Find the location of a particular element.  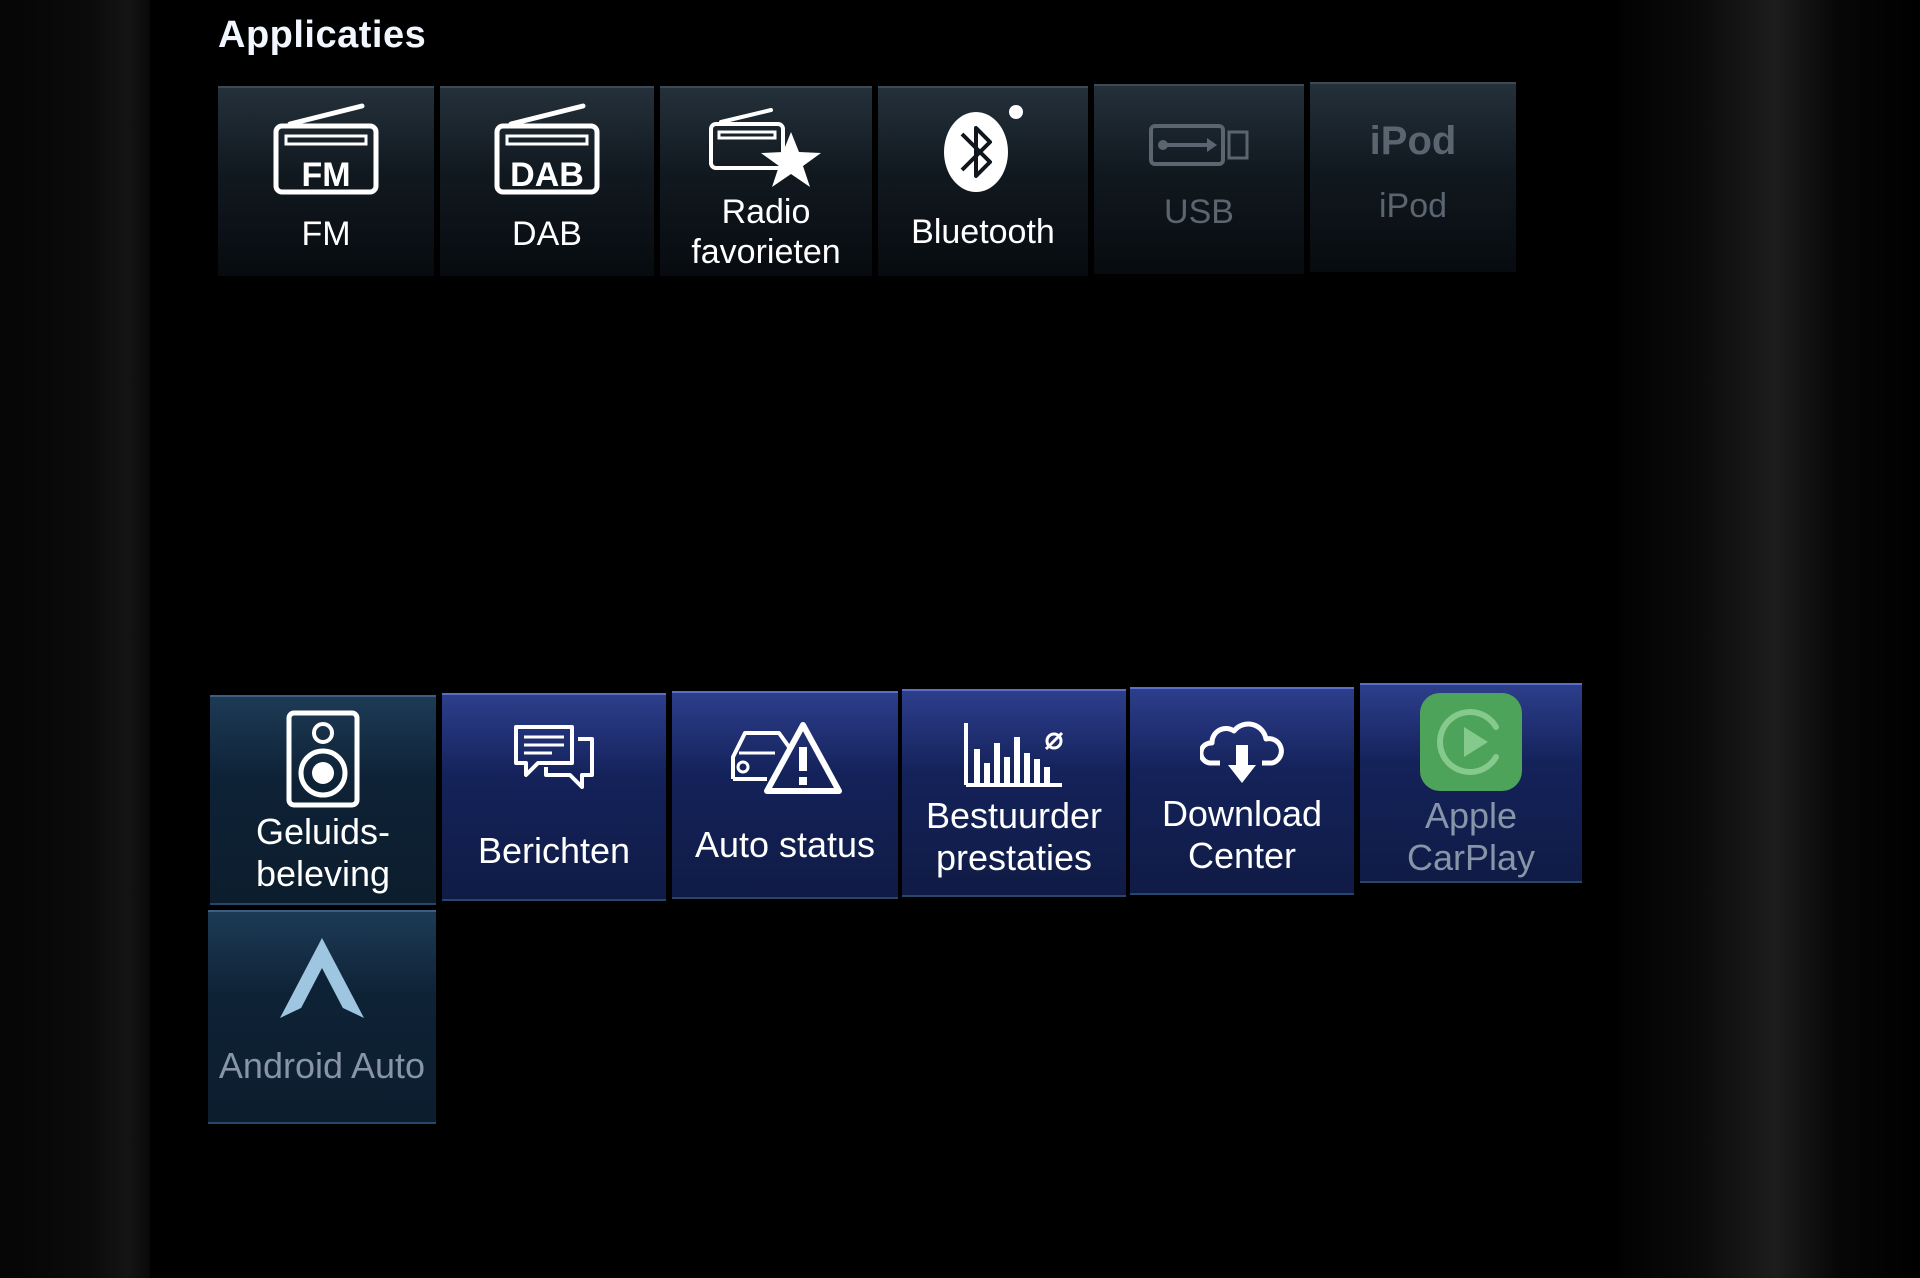

svg-text: FM is located at coordinates (325, 175).